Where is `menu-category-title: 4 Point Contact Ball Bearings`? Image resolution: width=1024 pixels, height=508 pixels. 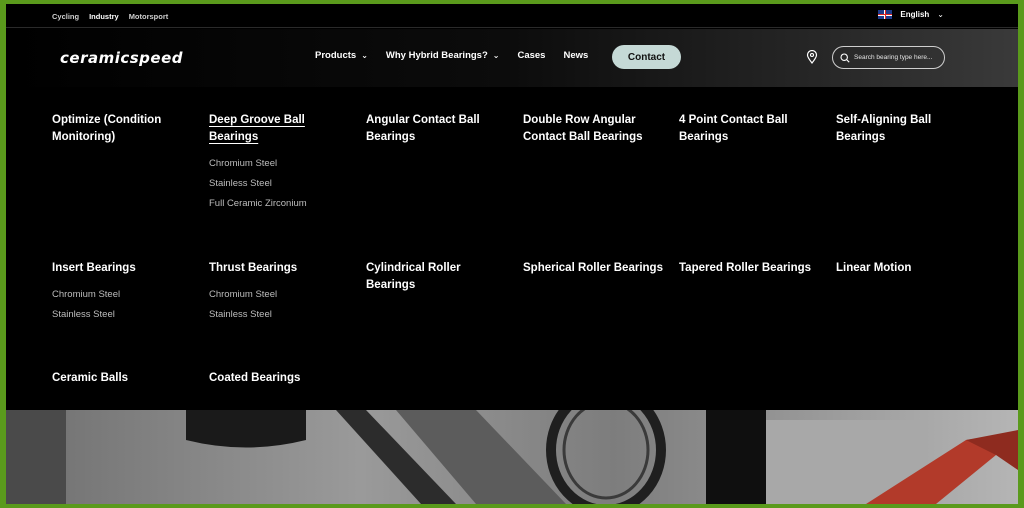
menu-category-title: 4 Point Contact Ball Bearings is located at coordinates (749, 129).